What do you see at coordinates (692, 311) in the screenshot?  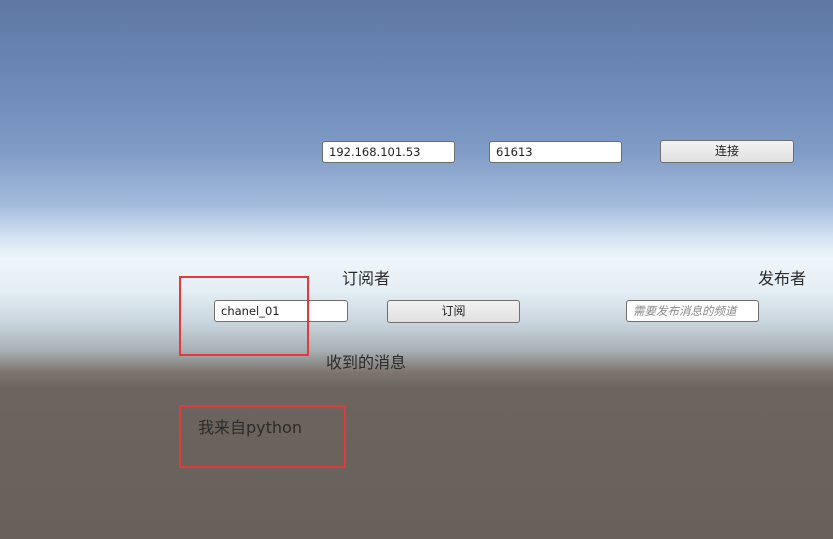 I see `publish-channel-input` at bounding box center [692, 311].